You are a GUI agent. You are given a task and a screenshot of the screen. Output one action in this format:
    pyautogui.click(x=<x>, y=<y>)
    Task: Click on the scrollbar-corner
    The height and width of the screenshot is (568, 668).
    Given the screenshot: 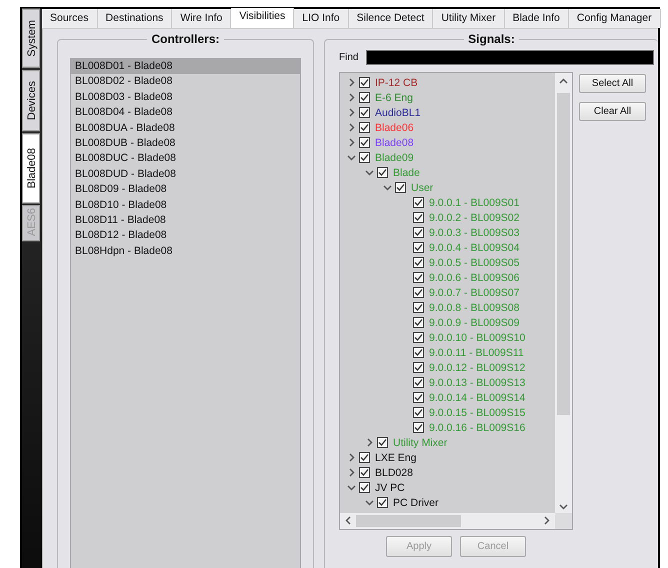 What is the action you would take?
    pyautogui.click(x=563, y=521)
    